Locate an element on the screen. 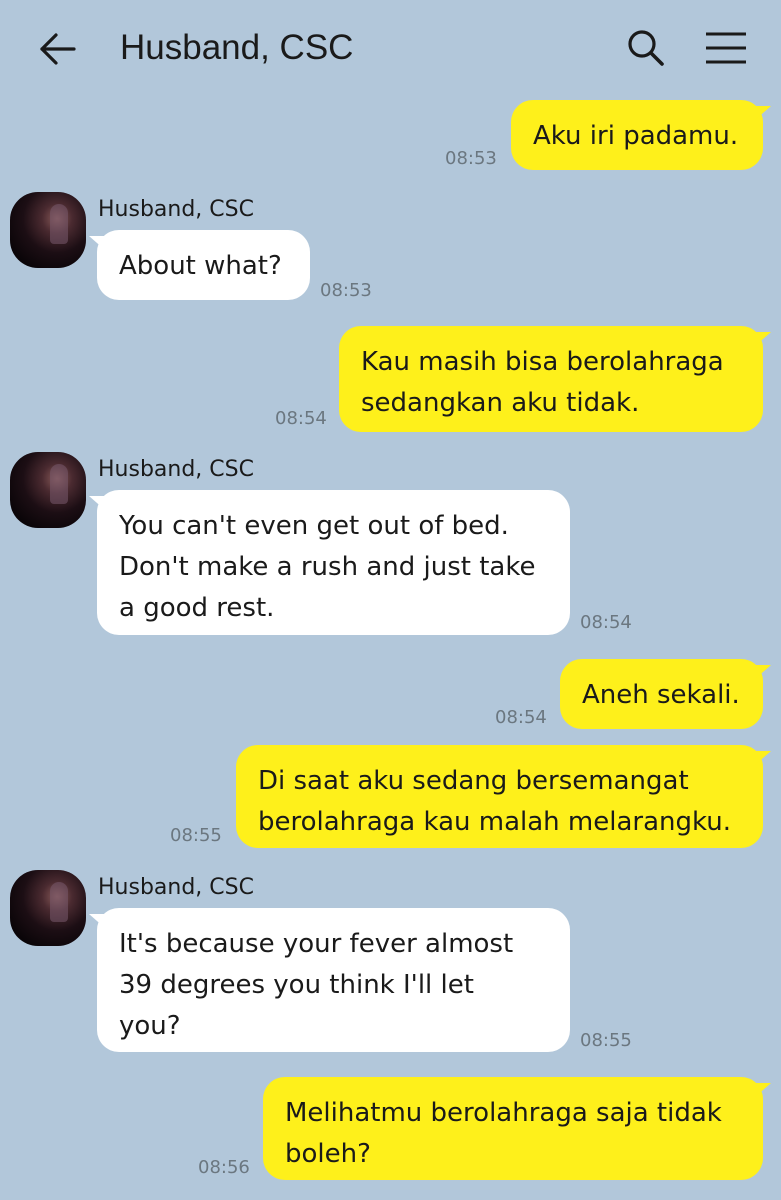 The width and height of the screenshot is (781, 1200). arrow-left-icon is located at coordinates (58, 49).